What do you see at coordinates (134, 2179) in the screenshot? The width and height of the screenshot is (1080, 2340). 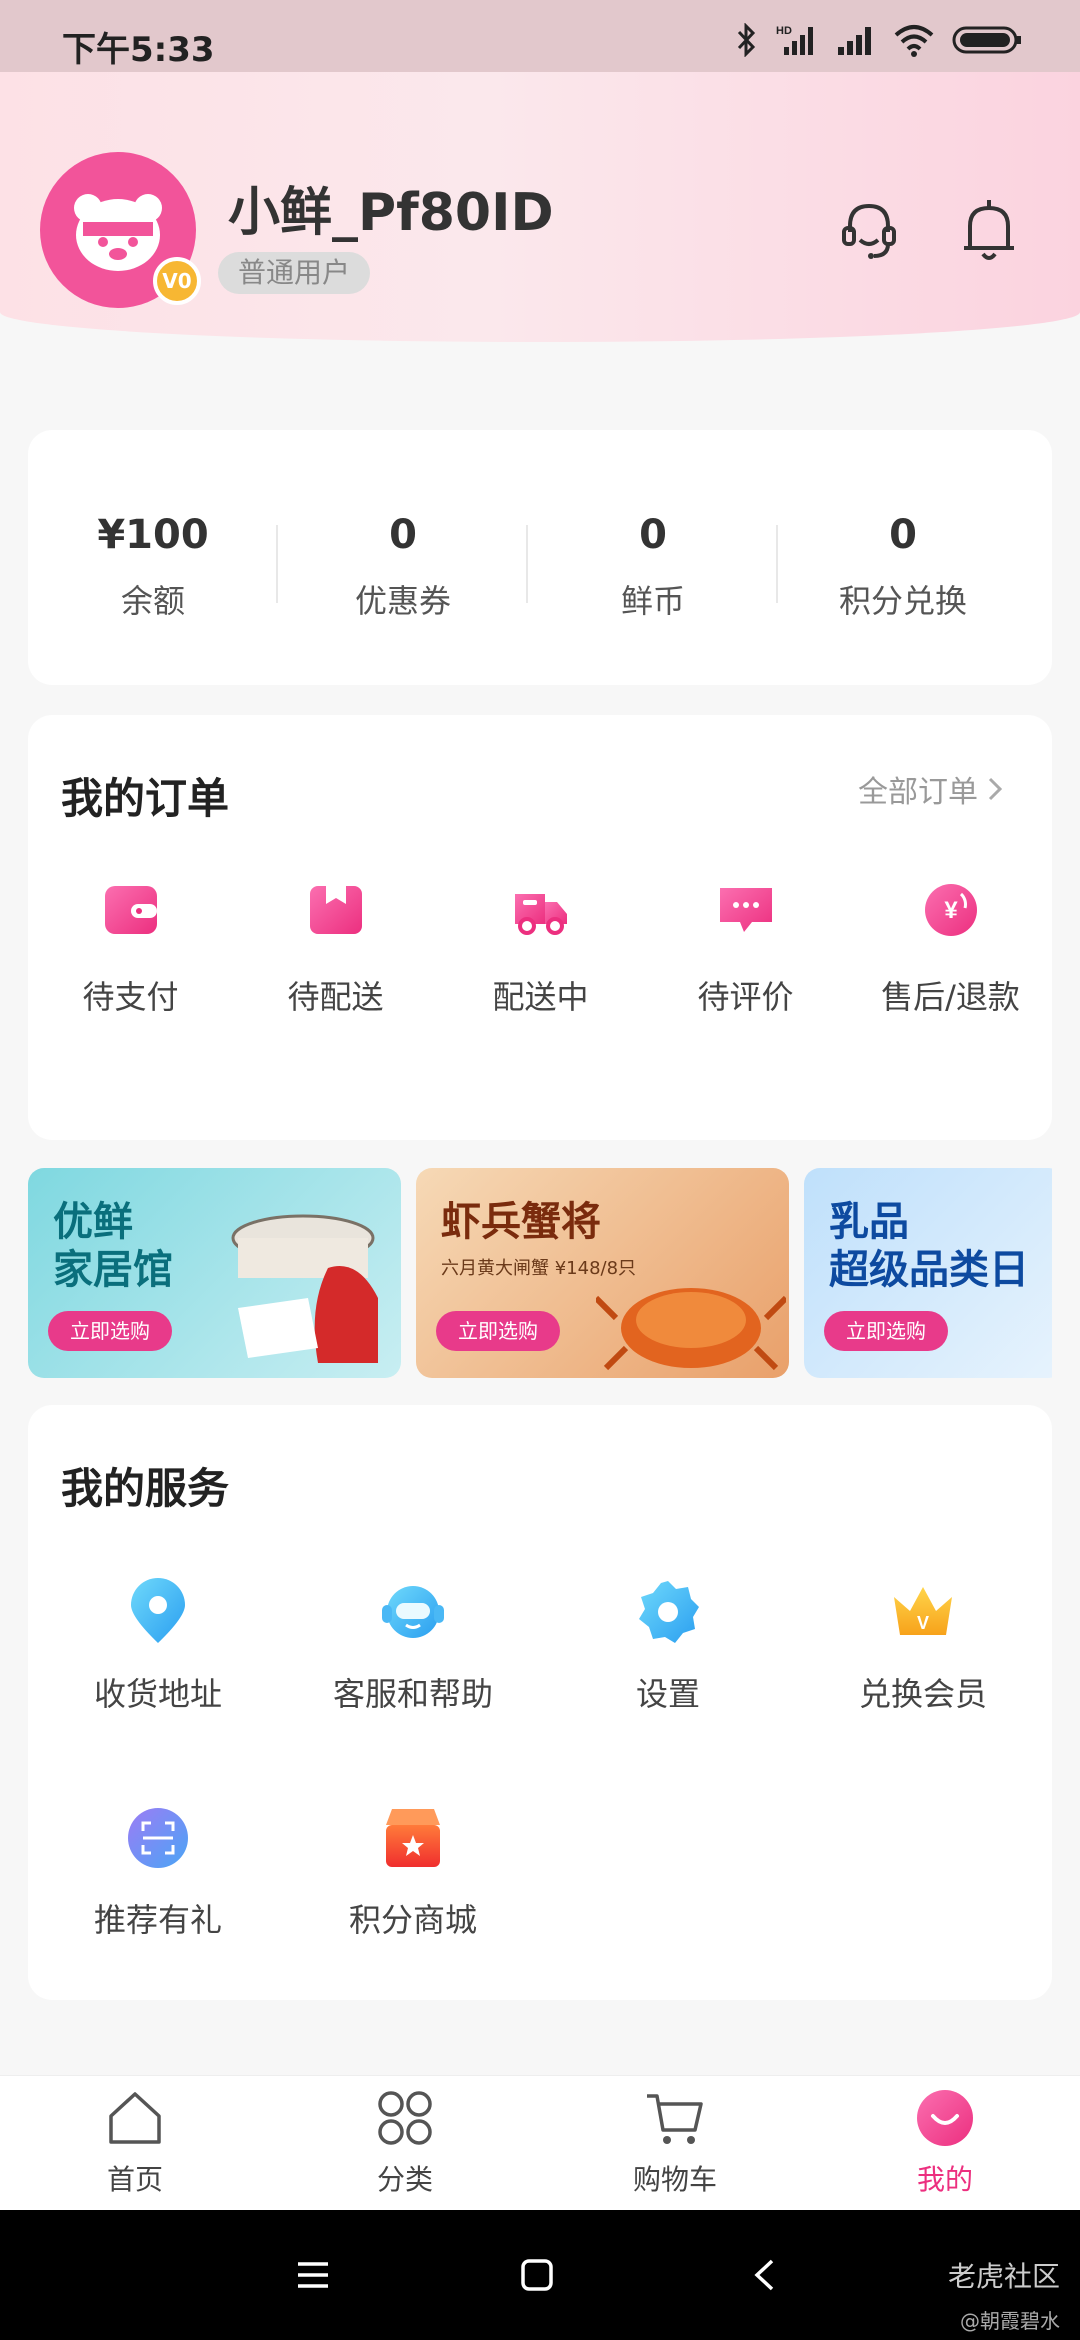 I see `tab-label: 首页` at bounding box center [134, 2179].